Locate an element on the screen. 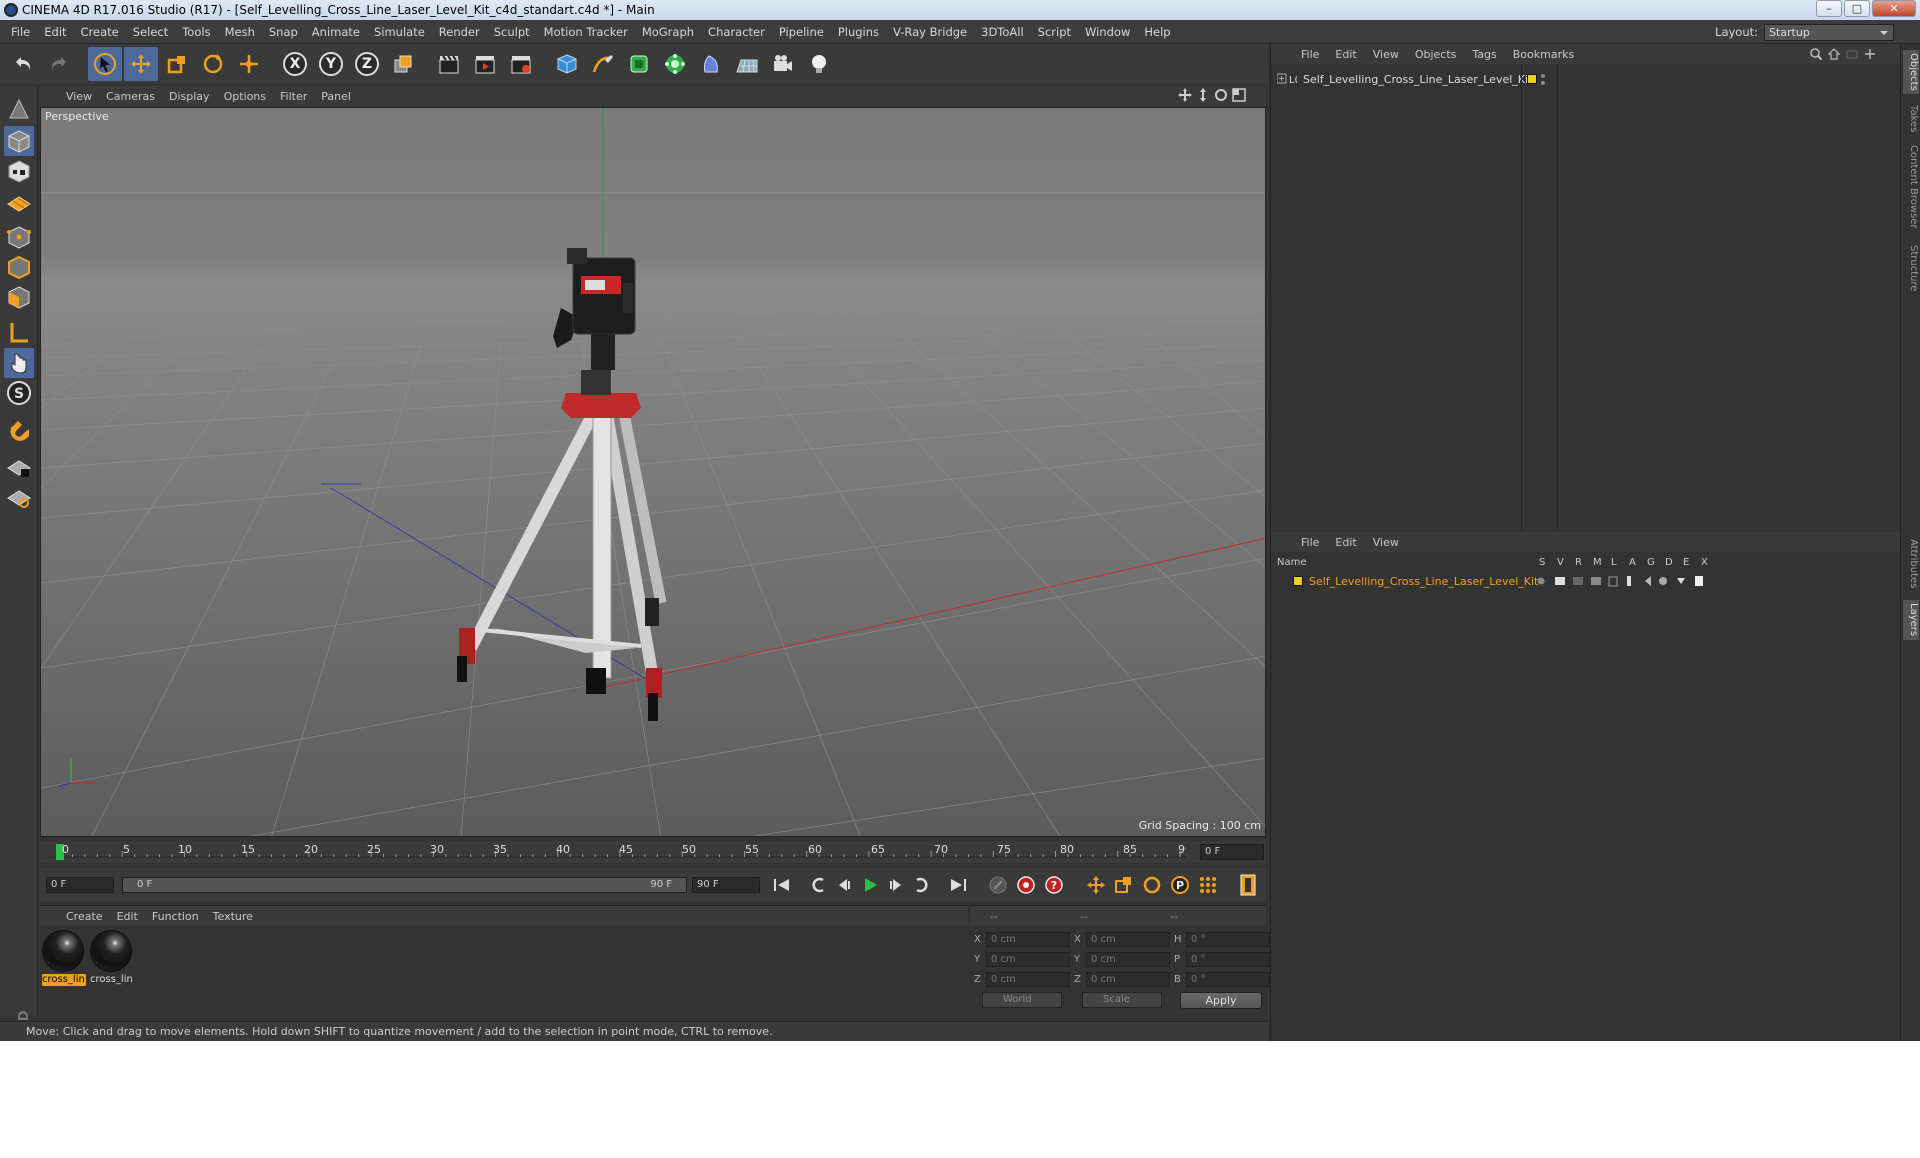 The height and width of the screenshot is (1158, 1920). edges-mode-button is located at coordinates (19, 267).